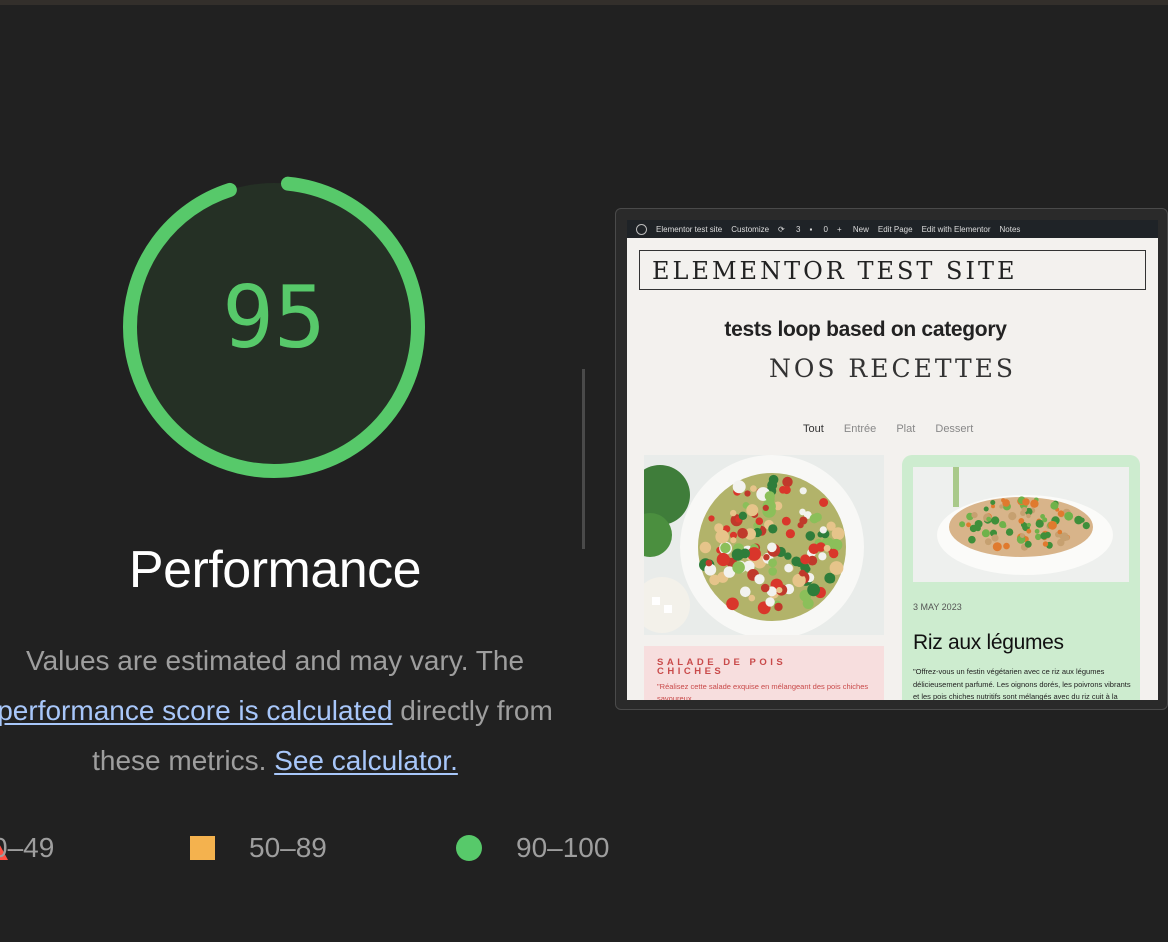 This screenshot has height=942, width=1168. I want to click on description-line-1: Values are estimated and may vary. The, so click(295, 661).